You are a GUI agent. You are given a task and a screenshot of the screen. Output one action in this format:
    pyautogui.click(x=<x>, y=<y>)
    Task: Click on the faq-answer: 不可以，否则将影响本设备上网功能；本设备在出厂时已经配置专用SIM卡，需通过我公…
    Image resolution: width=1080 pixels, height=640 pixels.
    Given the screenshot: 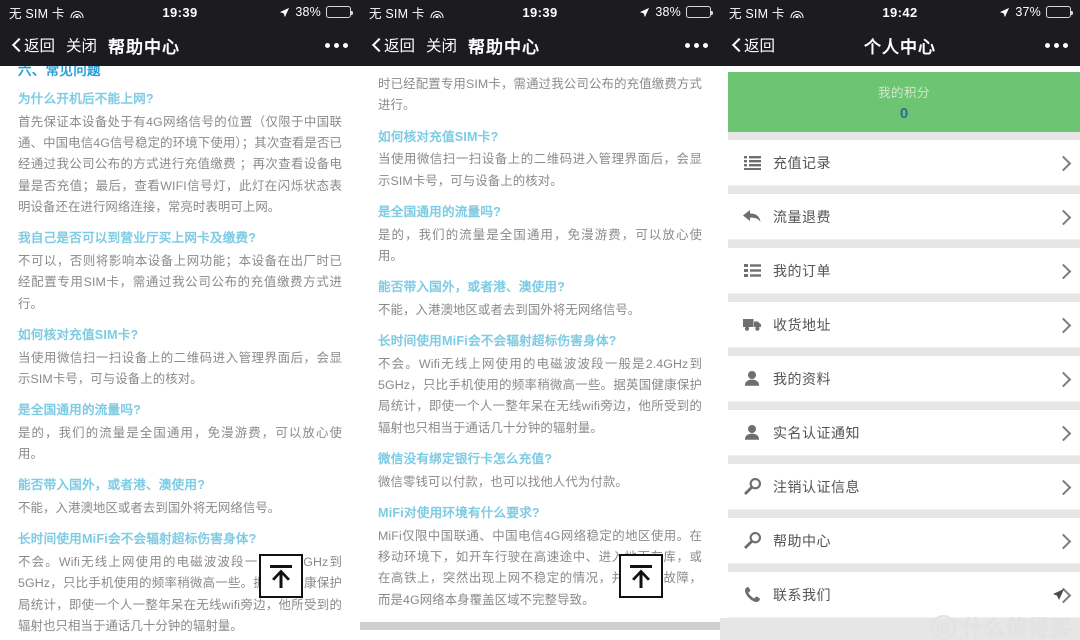 What is the action you would take?
    pyautogui.click(x=180, y=282)
    